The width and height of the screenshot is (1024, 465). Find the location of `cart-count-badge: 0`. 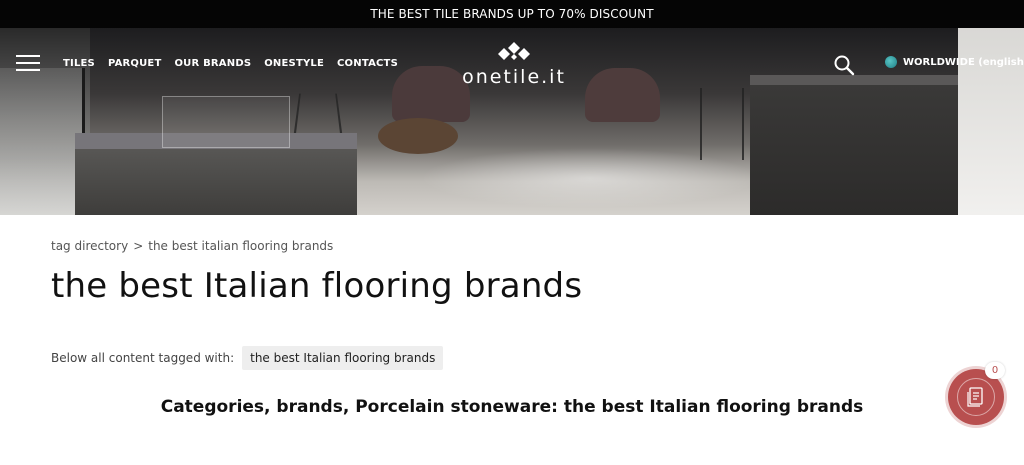

cart-count-badge: 0 is located at coordinates (995, 370).